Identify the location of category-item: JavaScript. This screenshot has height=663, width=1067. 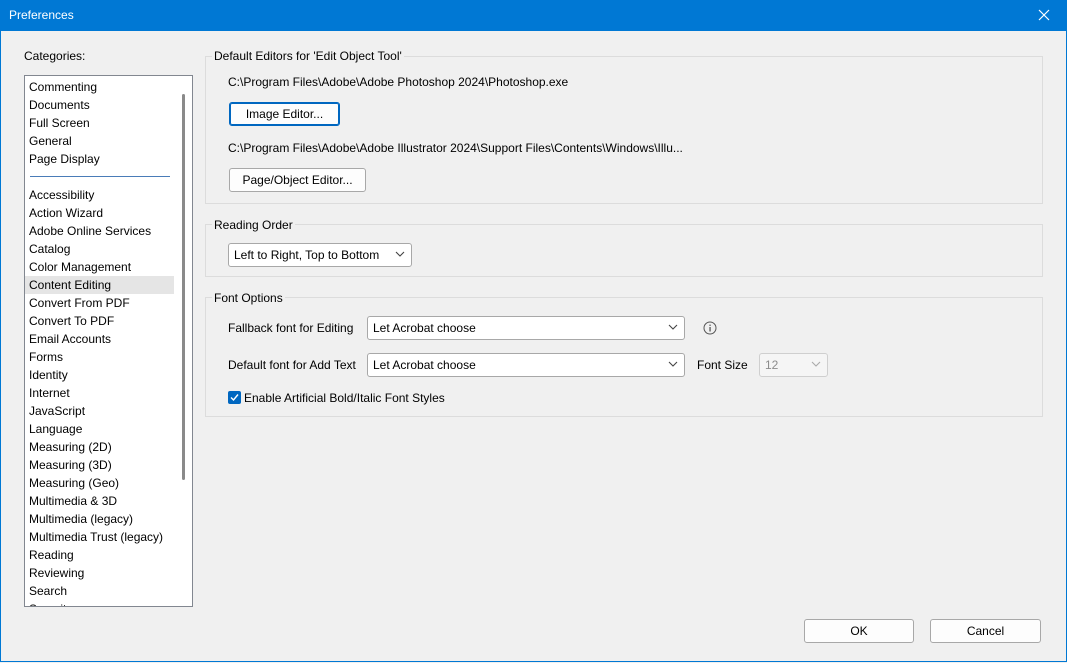
(57, 411).